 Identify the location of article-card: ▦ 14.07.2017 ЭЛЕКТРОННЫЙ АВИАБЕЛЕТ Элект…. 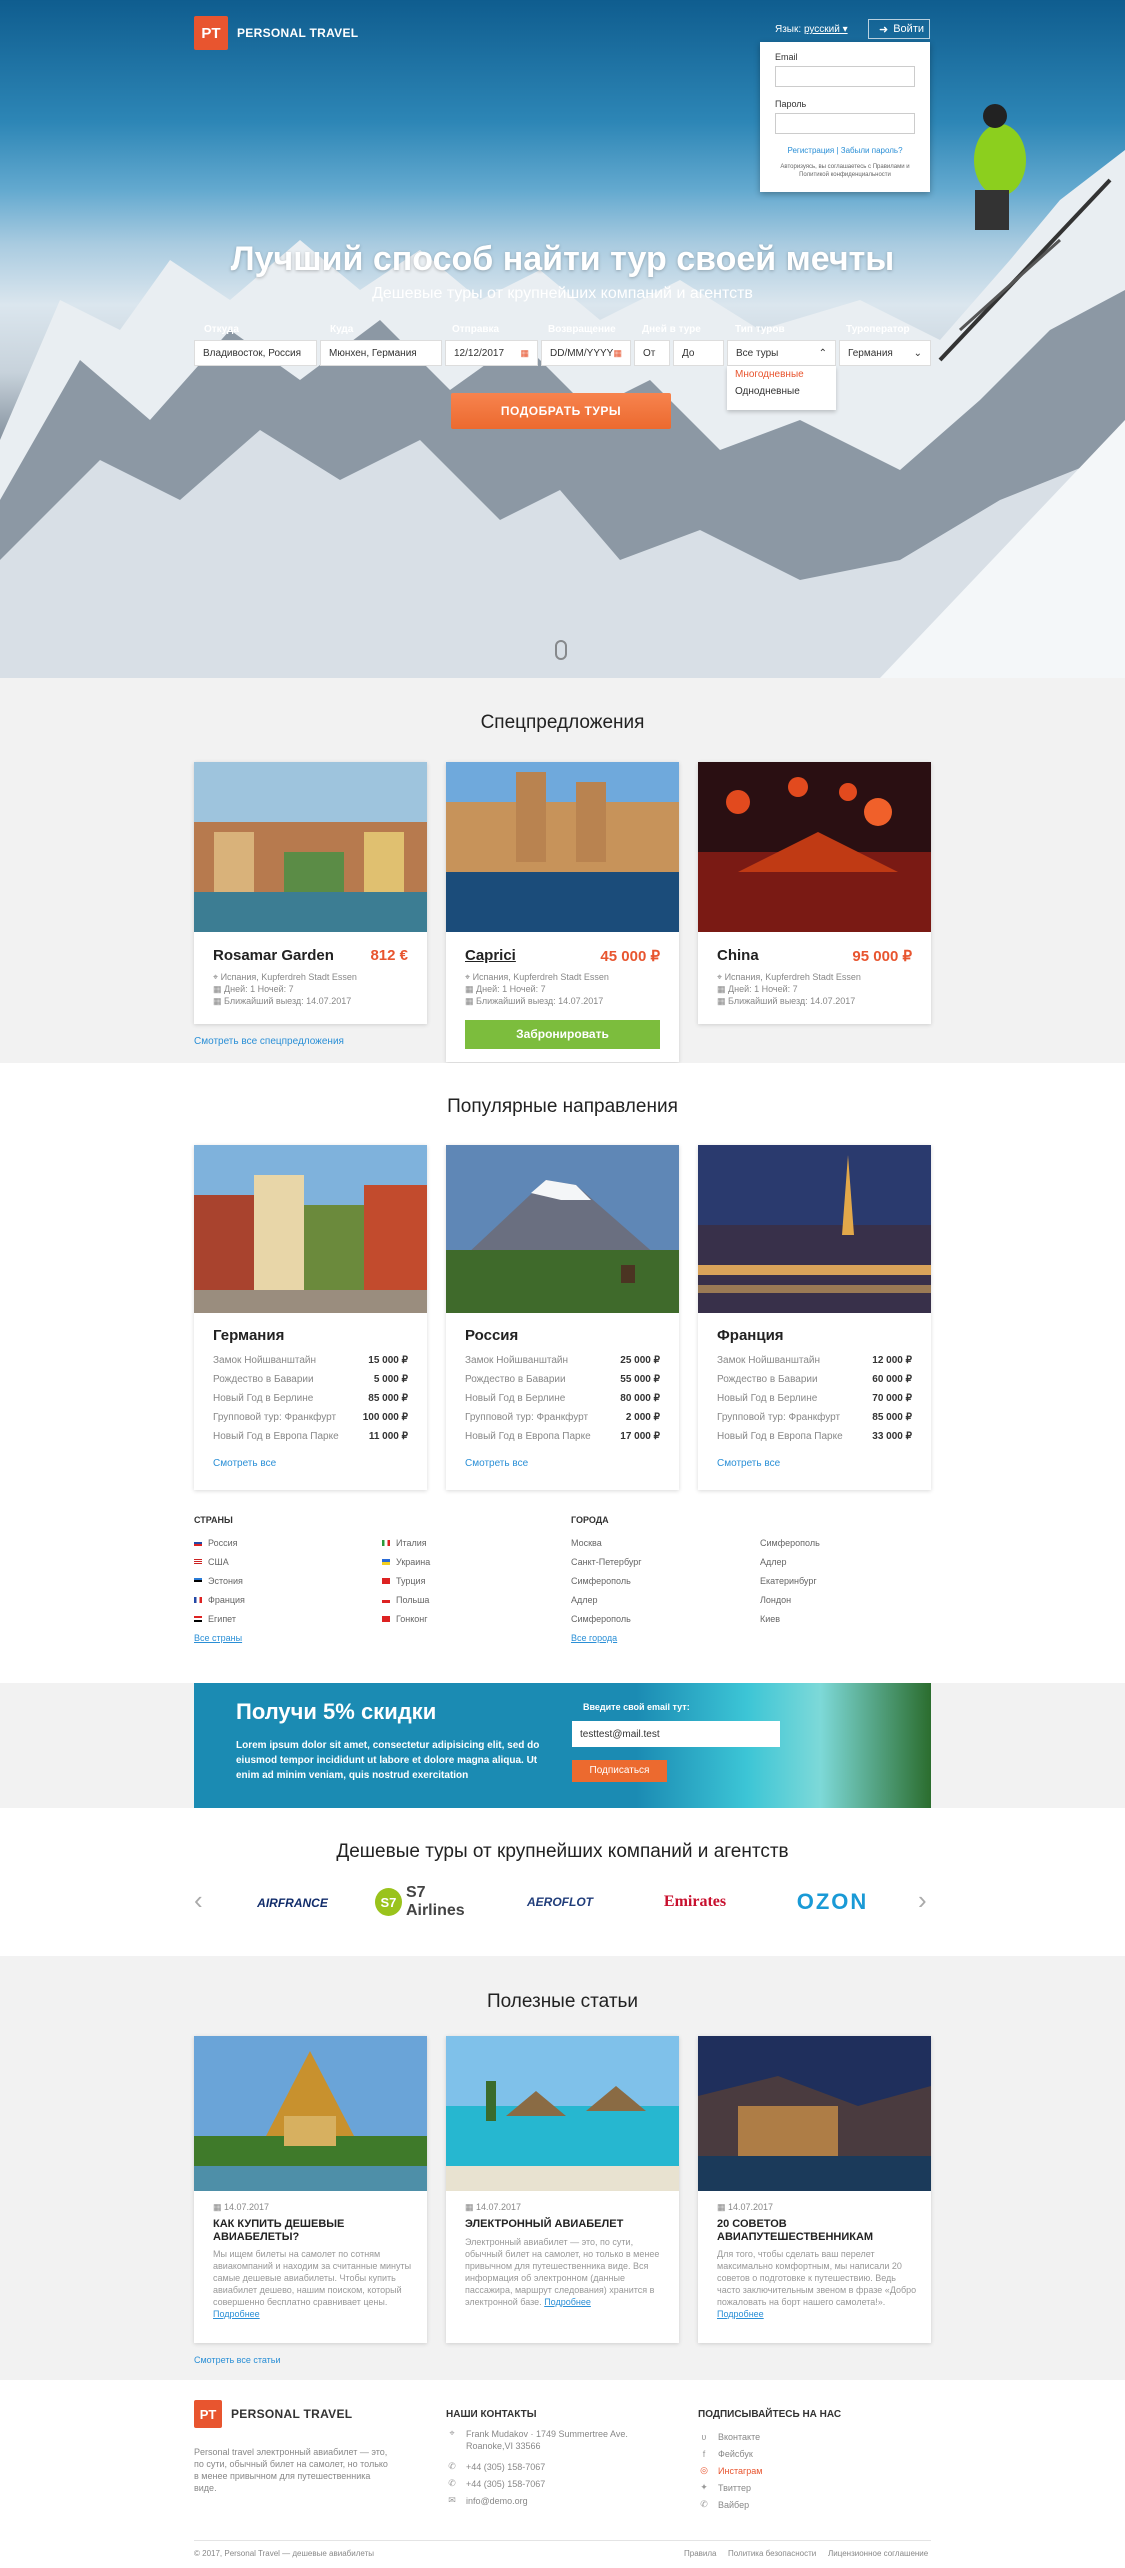
(562, 2189).